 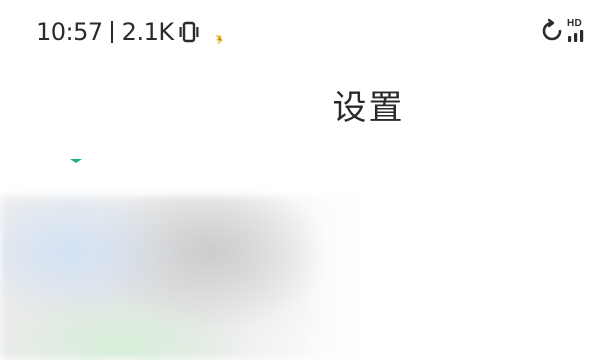 I want to click on network-label: HD, so click(x=575, y=23).